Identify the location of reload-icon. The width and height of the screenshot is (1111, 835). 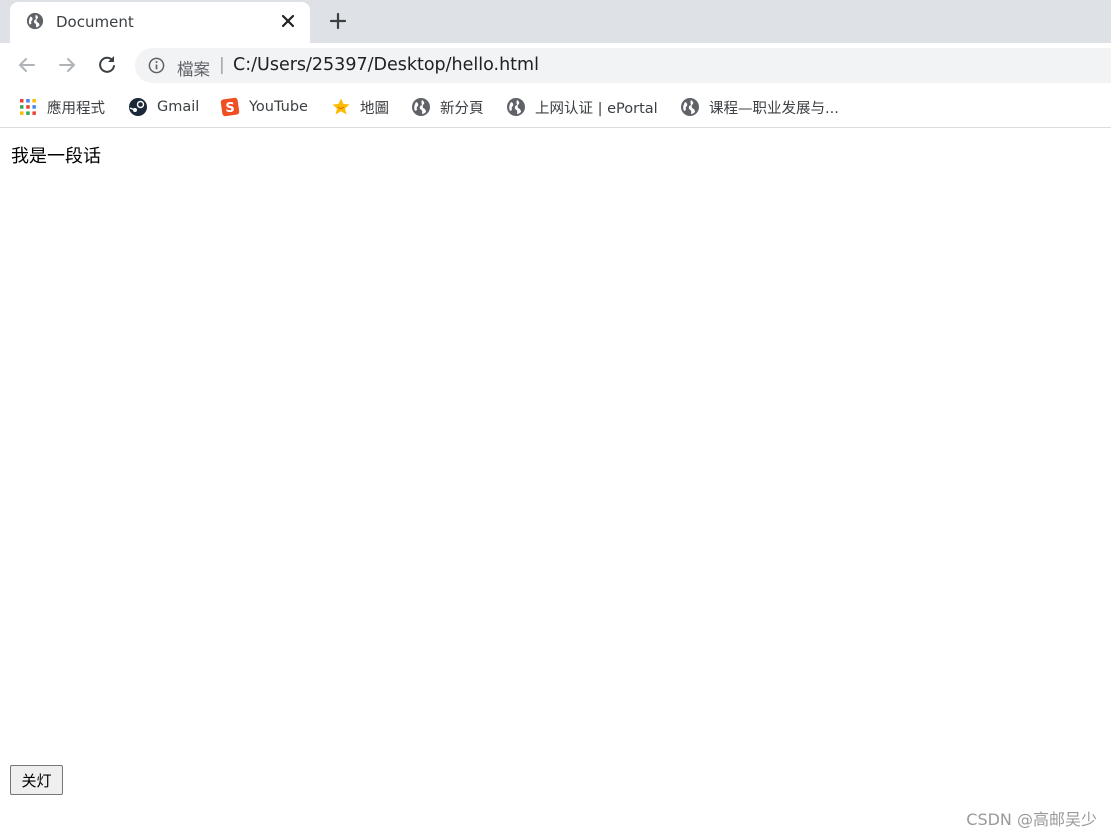
(107, 65).